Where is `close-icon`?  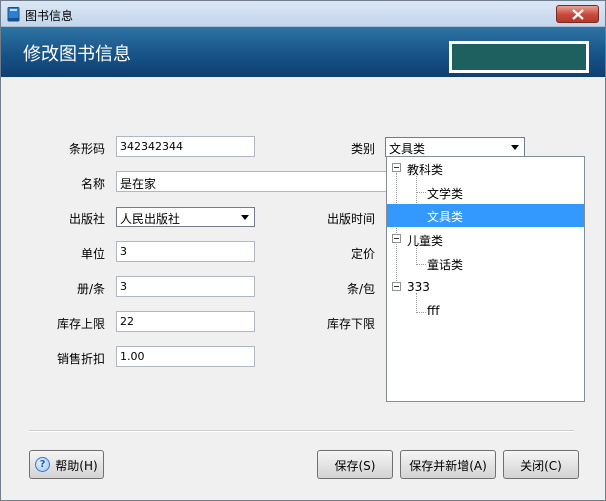 close-icon is located at coordinates (578, 14).